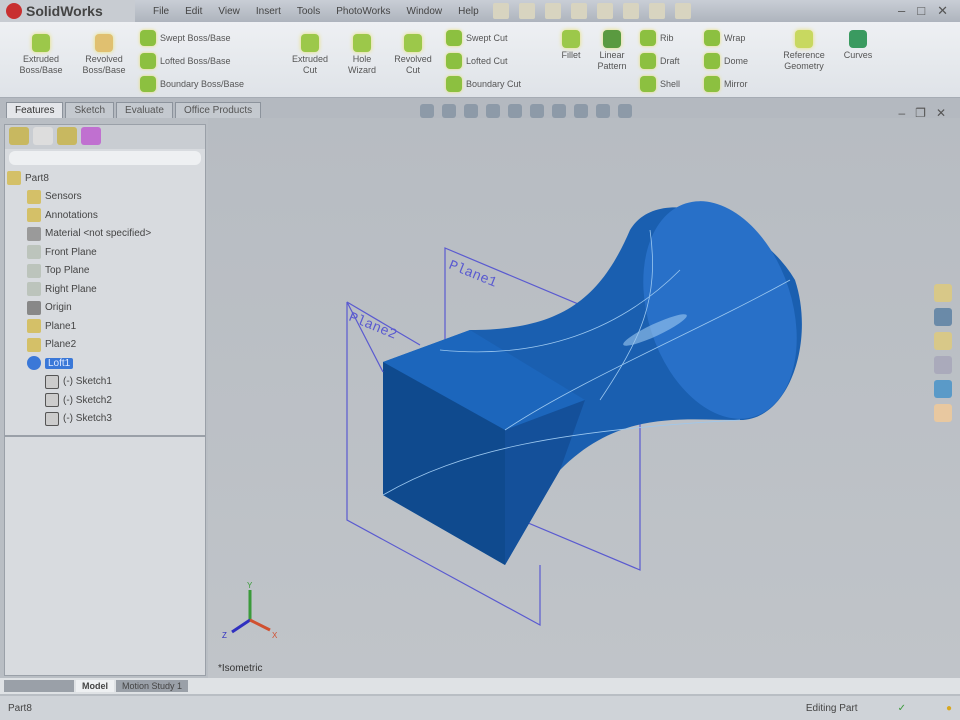 Image resolution: width=960 pixels, height=720 pixels. I want to click on edit-appearance-icon, so click(581, 111).